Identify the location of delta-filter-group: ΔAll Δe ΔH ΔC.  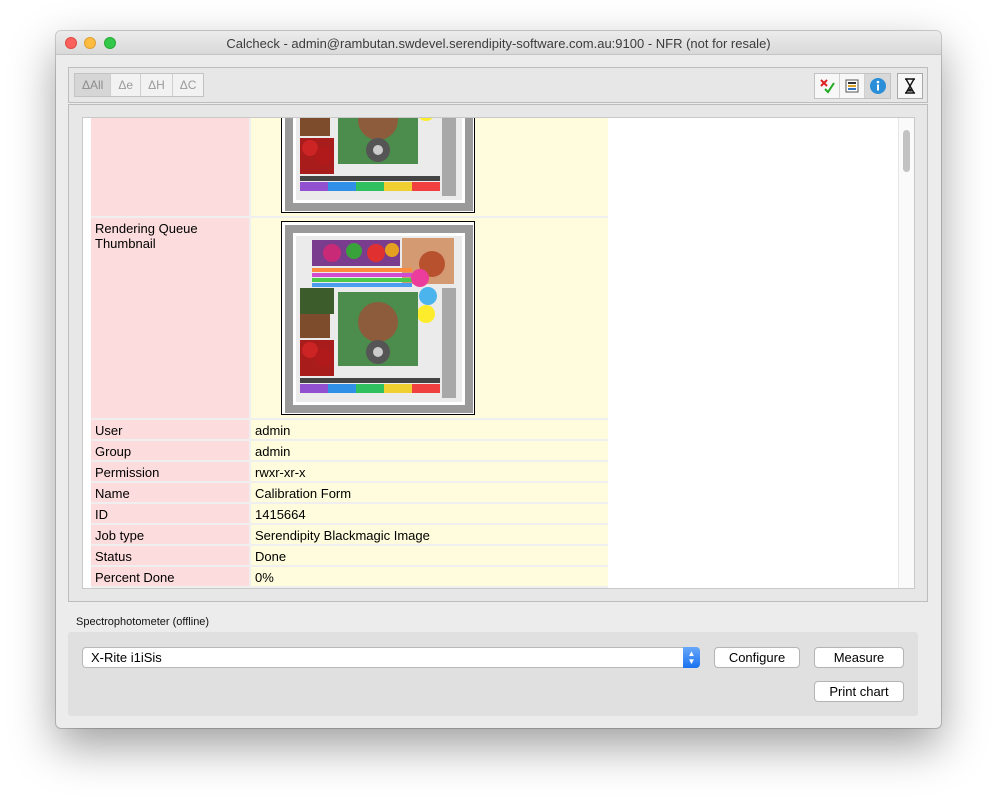
(139, 85).